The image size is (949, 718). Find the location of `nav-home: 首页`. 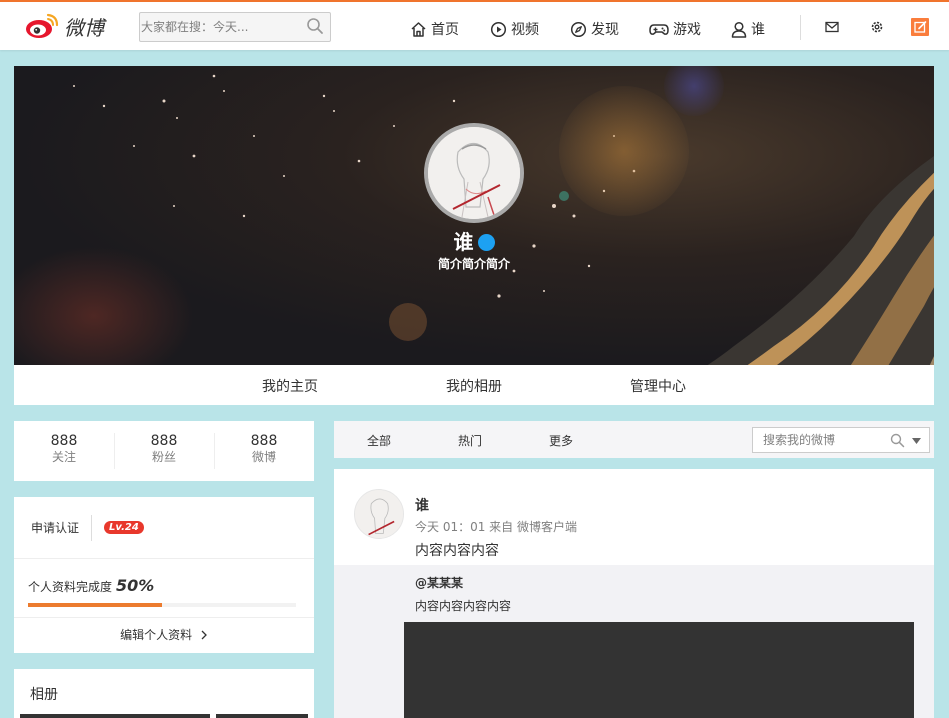

nav-home: 首页 is located at coordinates (434, 29).